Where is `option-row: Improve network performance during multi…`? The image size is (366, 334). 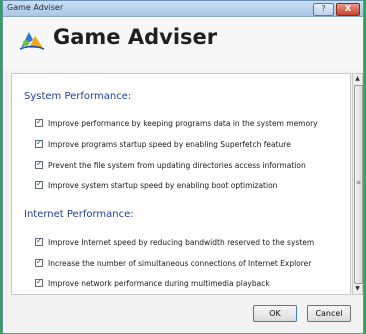 option-row: Improve network performance during multi… is located at coordinates (152, 283).